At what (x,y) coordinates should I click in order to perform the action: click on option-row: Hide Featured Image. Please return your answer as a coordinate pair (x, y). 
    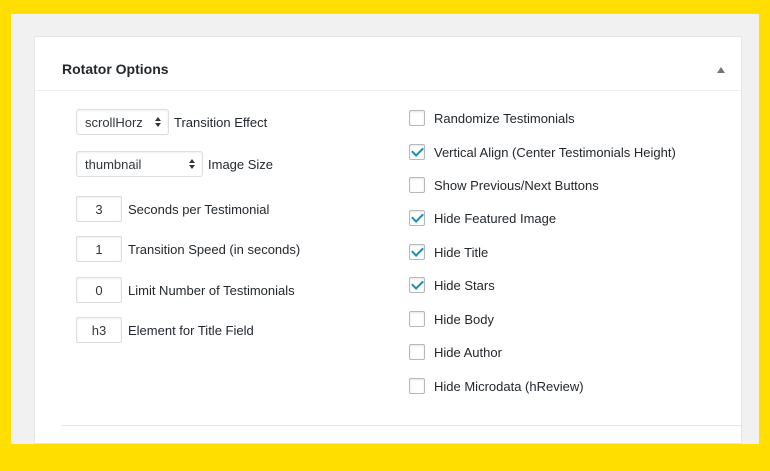
    Looking at the image, I should click on (482, 218).